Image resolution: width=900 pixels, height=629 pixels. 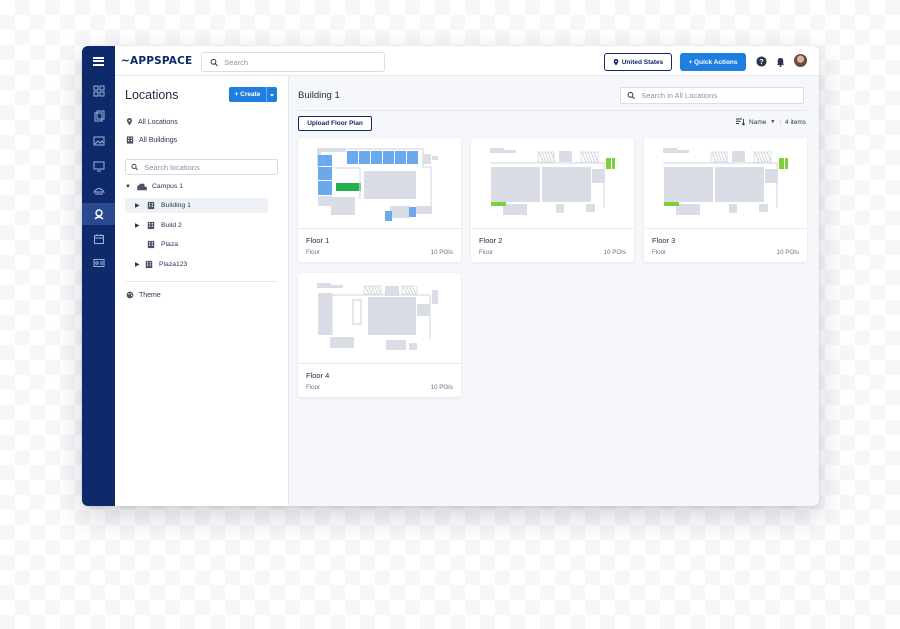 I want to click on sort-caret-icon: ▼, so click(x=772, y=122).